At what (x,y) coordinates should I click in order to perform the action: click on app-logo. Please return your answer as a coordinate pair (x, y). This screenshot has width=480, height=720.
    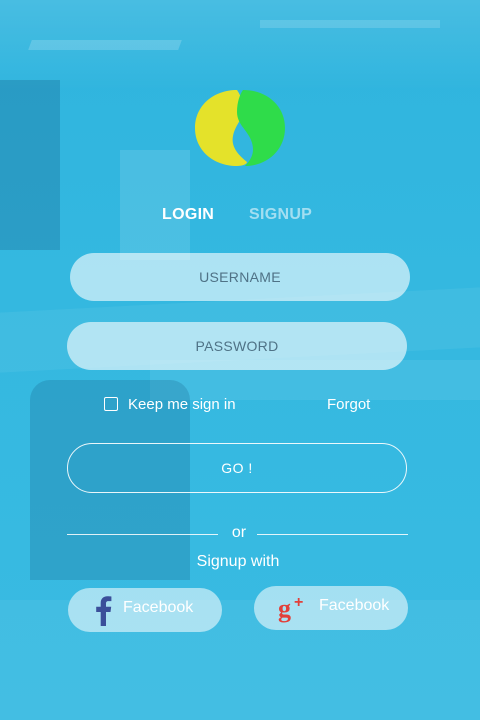
    Looking at the image, I should click on (240, 128).